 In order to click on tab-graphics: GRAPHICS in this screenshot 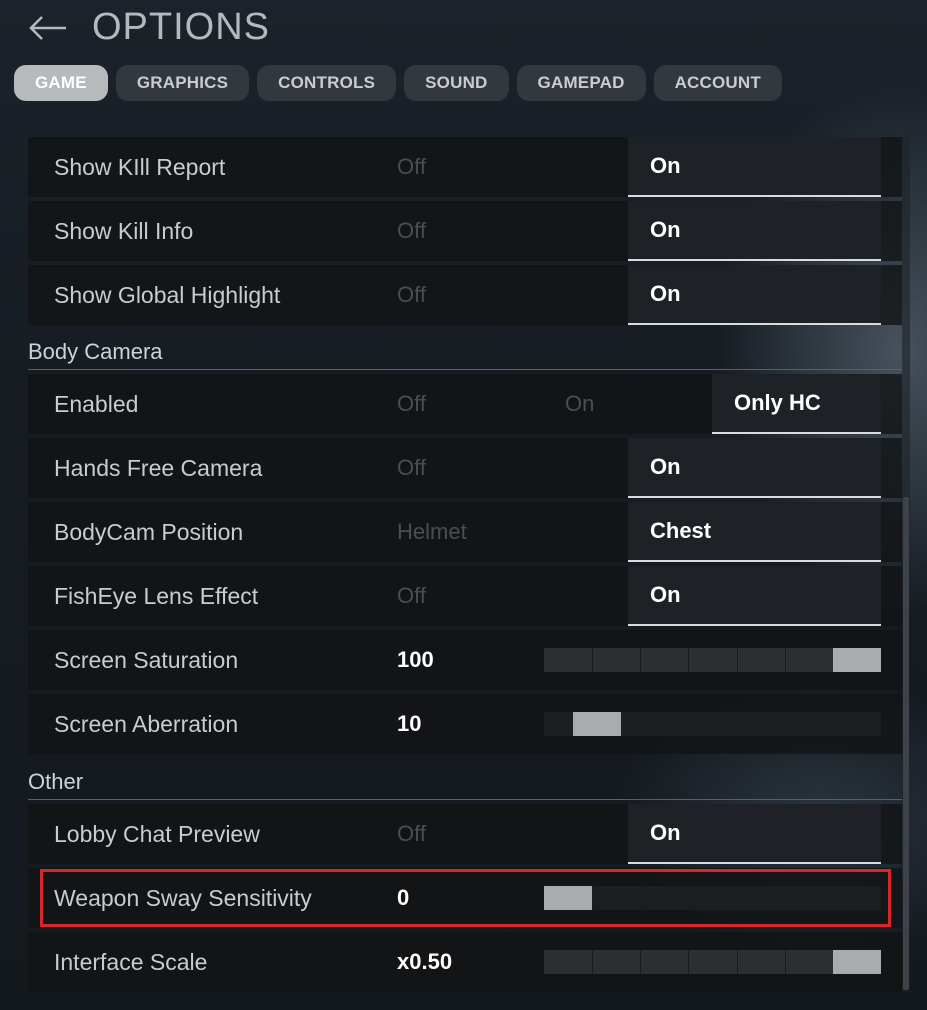, I will do `click(182, 83)`.